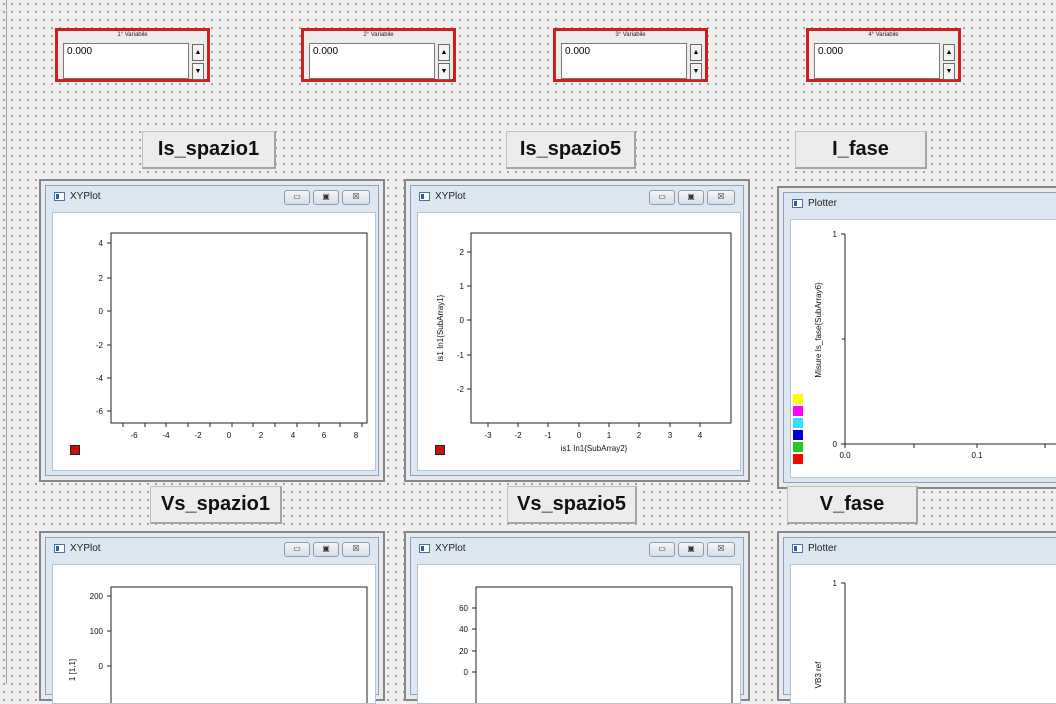  I want to click on x-tick-label: 0.0, so click(845, 455).